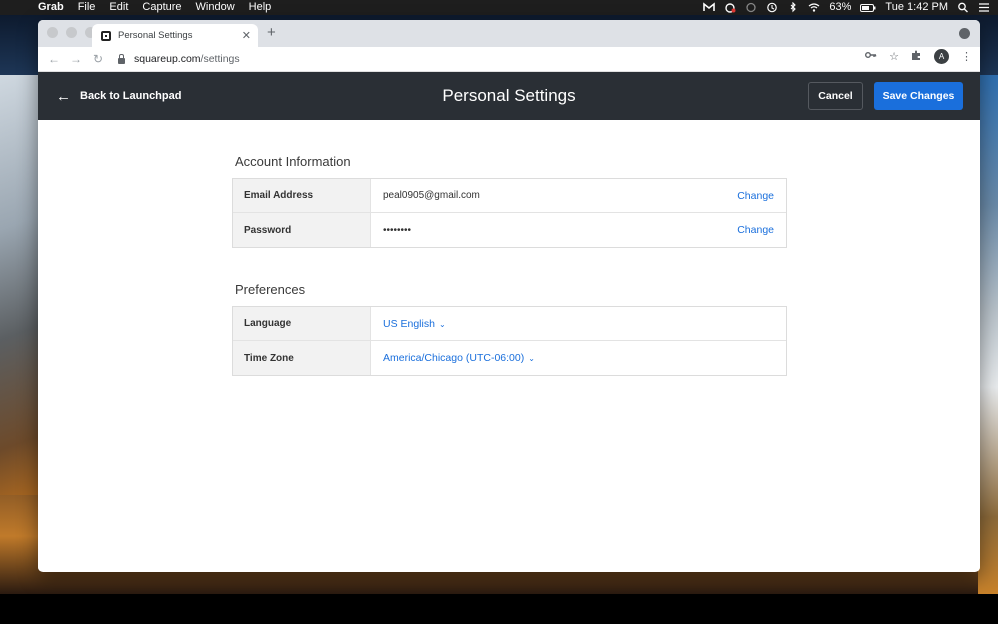  Describe the element at coordinates (988, 335) in the screenshot. I see `background-window-edge` at that location.